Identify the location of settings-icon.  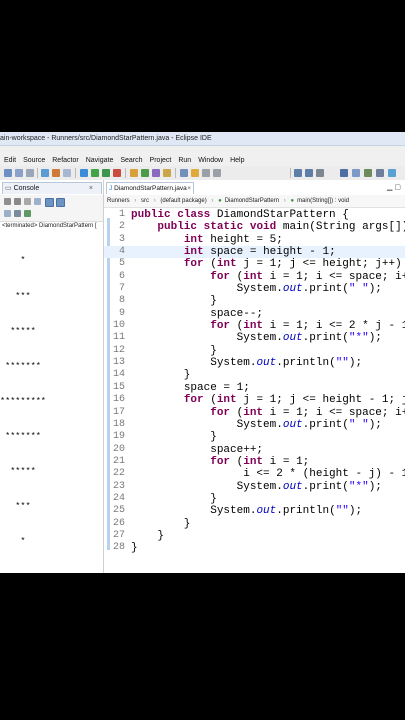
(392, 173).